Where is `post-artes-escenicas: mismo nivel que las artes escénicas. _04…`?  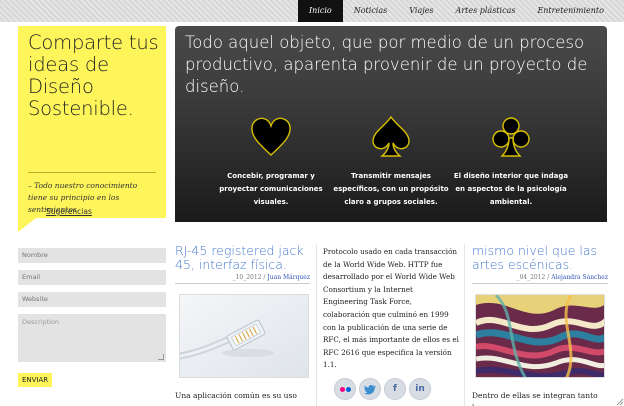
post-artes-escenicas: mismo nivel que las artes escénicas. _04… is located at coordinates (540, 325).